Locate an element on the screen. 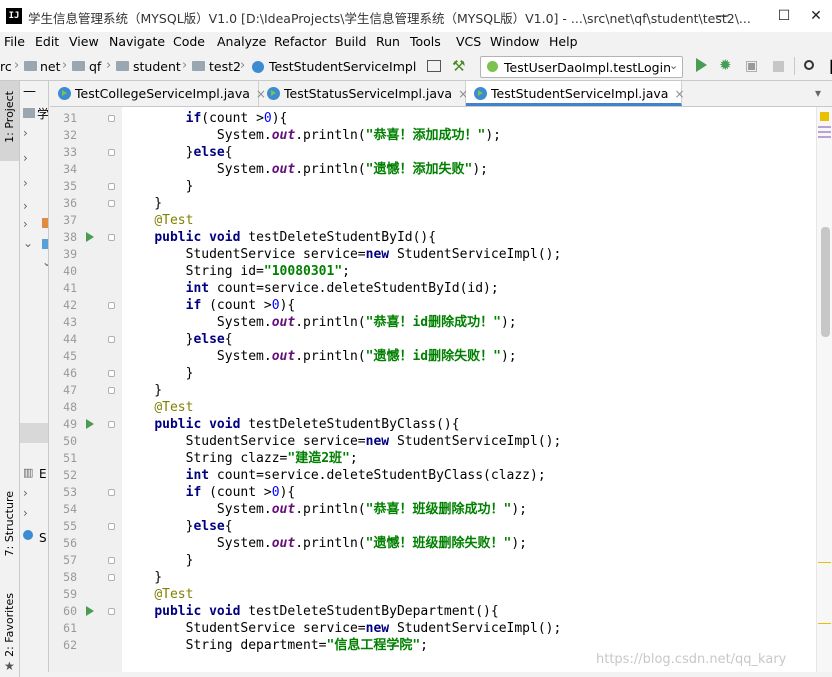  selected-tree-row is located at coordinates (34, 433).